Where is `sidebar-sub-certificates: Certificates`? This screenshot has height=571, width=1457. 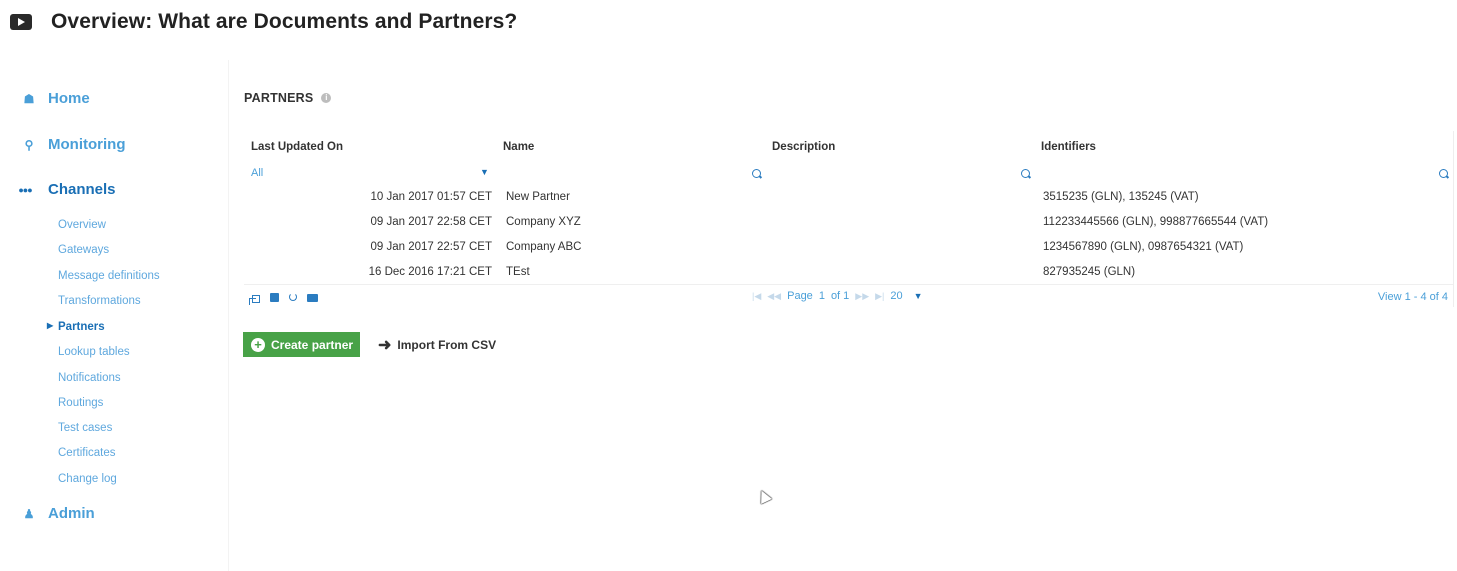 sidebar-sub-certificates: Certificates is located at coordinates (87, 453).